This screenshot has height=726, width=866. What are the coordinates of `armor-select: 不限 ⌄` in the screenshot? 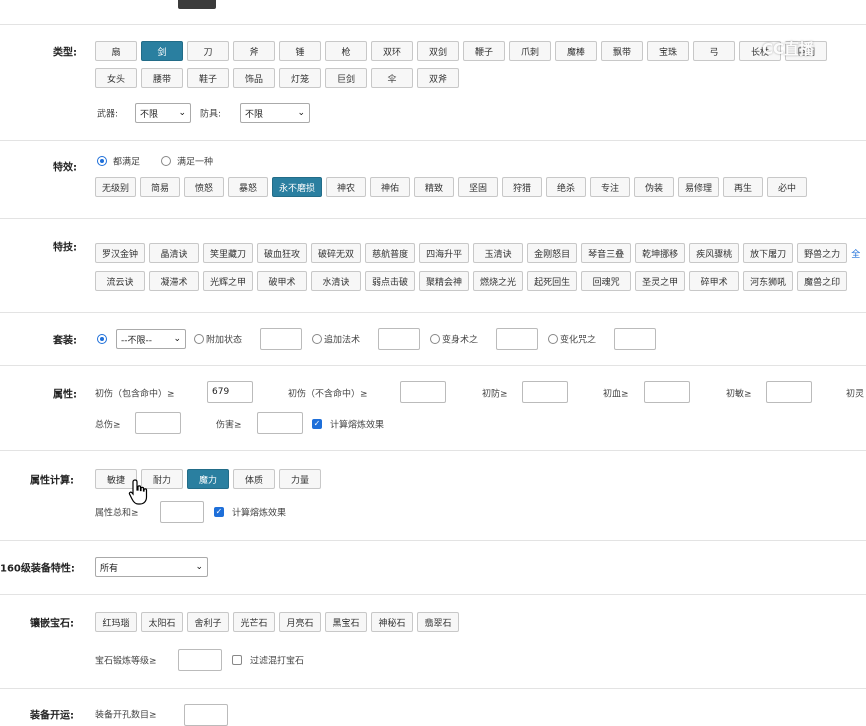 It's located at (275, 113).